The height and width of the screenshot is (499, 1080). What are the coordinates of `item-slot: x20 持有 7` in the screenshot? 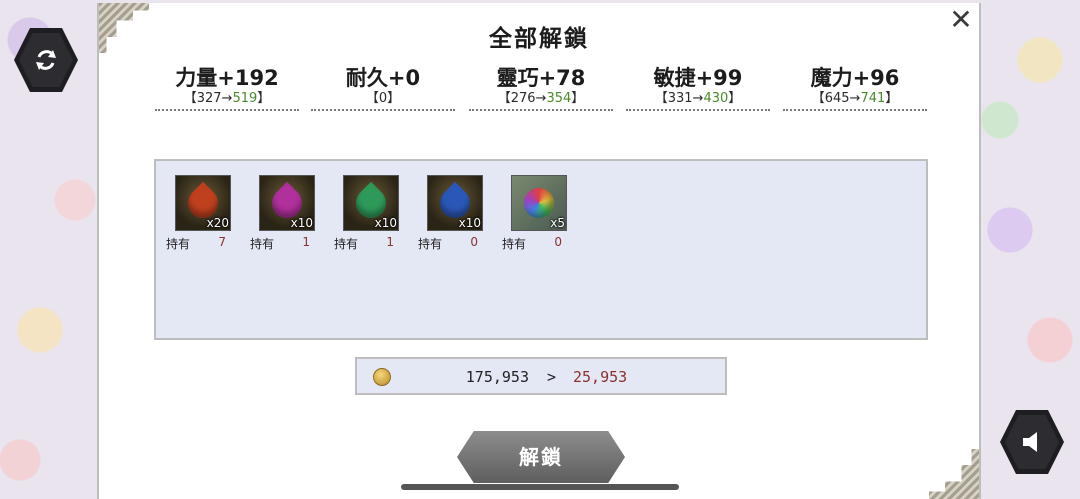 It's located at (201, 213).